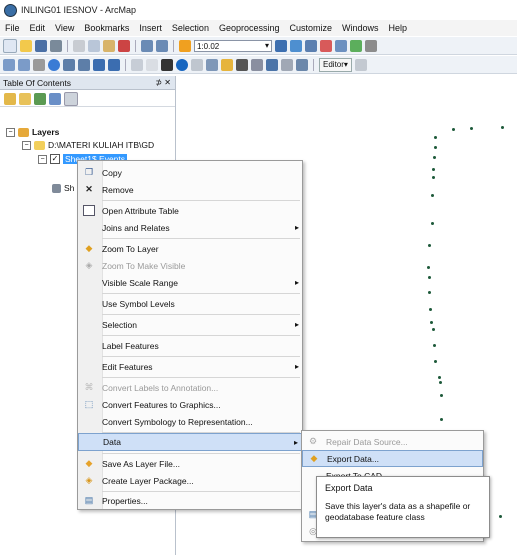 The width and height of the screenshot is (517, 555). What do you see at coordinates (190, 324) in the screenshot?
I see `menu-item-selection: Selection ▸` at bounding box center [190, 324].